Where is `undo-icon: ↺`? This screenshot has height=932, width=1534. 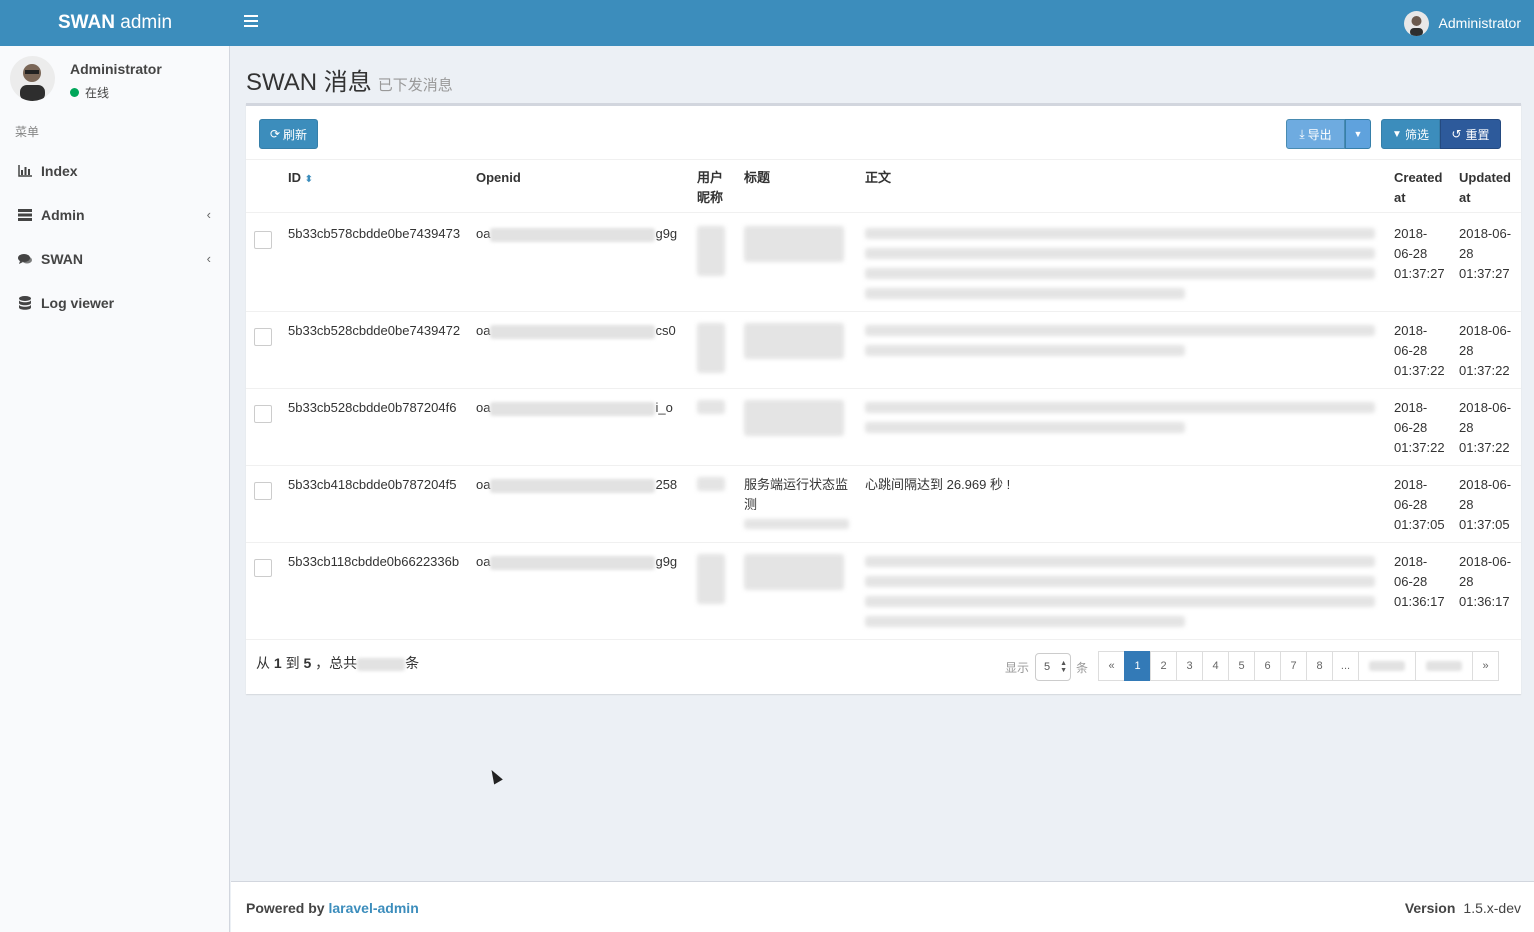 undo-icon: ↺ is located at coordinates (1456, 134).